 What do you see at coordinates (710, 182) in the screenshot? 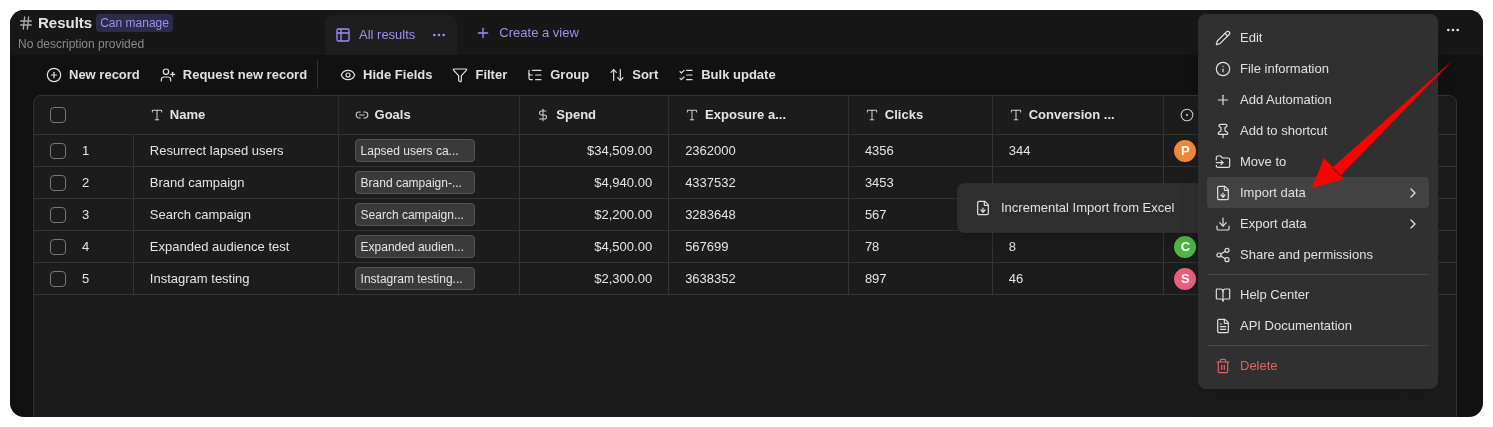
I see `table-cell-text: 4337532` at bounding box center [710, 182].